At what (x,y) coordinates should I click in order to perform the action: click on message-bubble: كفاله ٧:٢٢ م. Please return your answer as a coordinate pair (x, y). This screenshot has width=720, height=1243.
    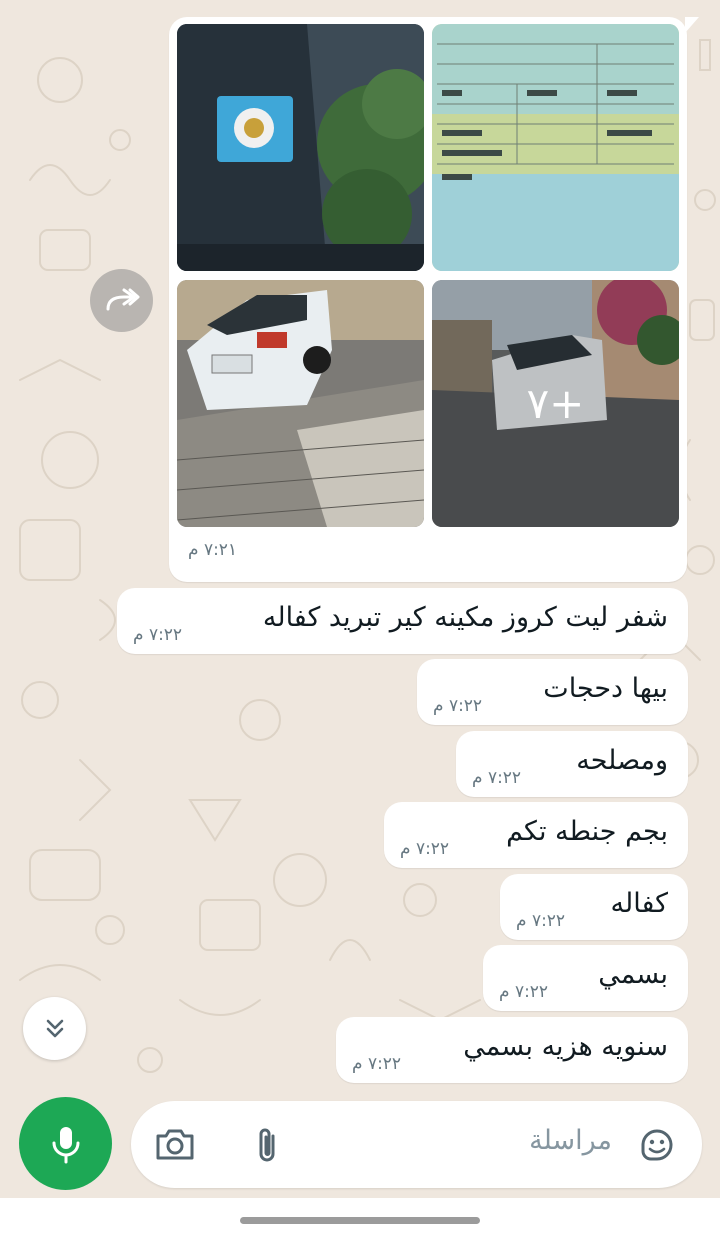
    Looking at the image, I should click on (594, 907).